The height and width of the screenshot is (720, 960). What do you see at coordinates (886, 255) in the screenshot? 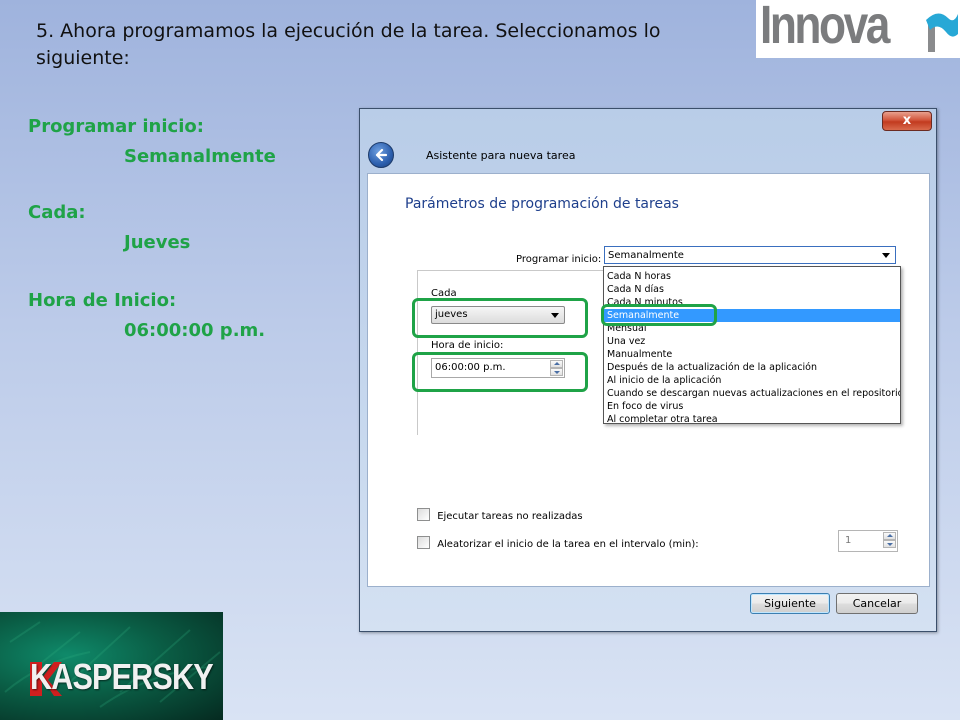
I see `chevron-down-icon` at bounding box center [886, 255].